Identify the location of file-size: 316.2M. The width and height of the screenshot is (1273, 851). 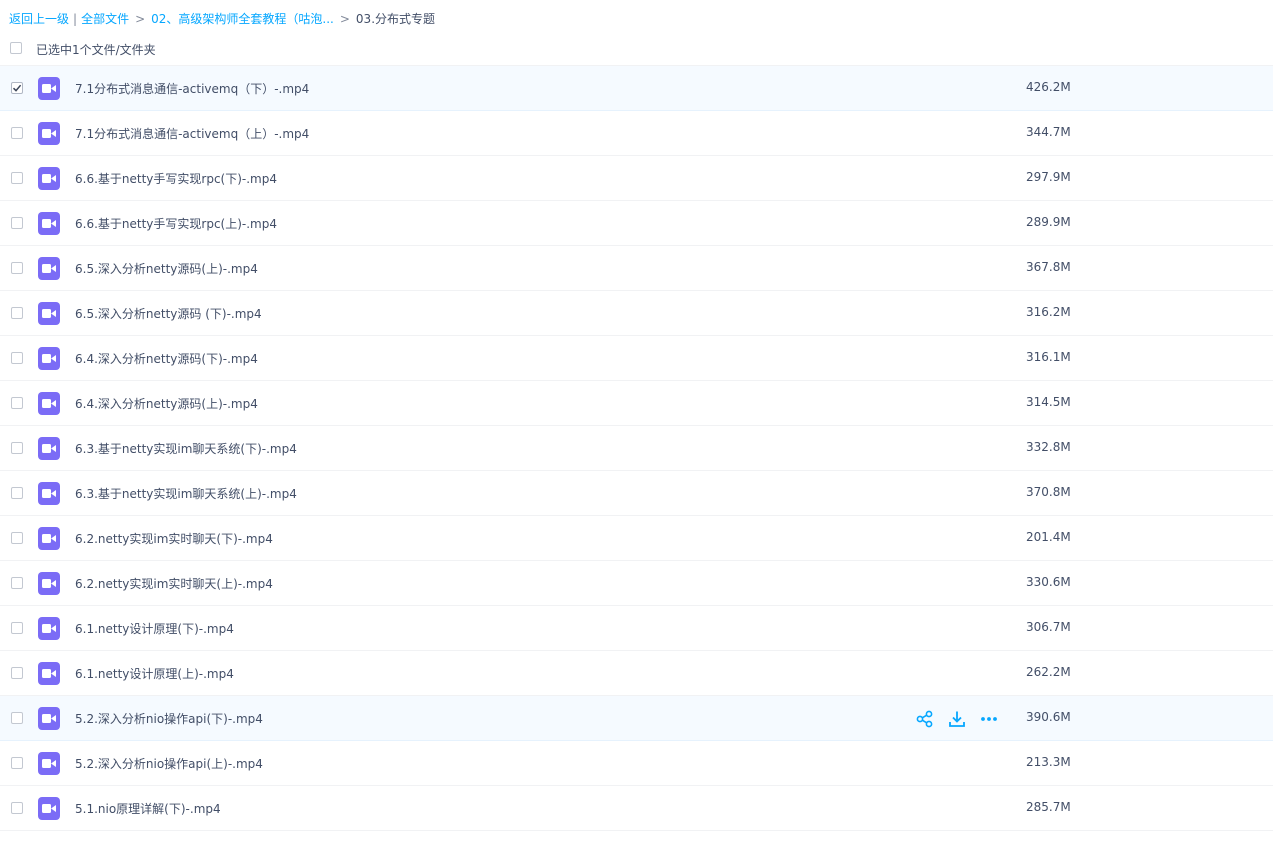
(1048, 312).